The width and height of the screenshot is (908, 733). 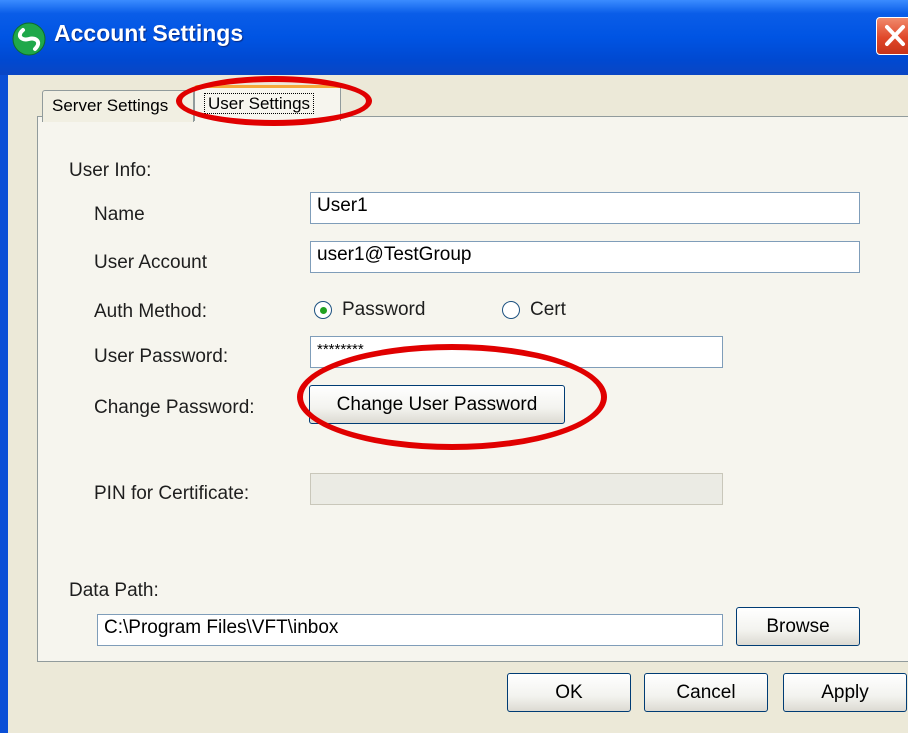 I want to click on cancel-button: Cancel, so click(x=706, y=692).